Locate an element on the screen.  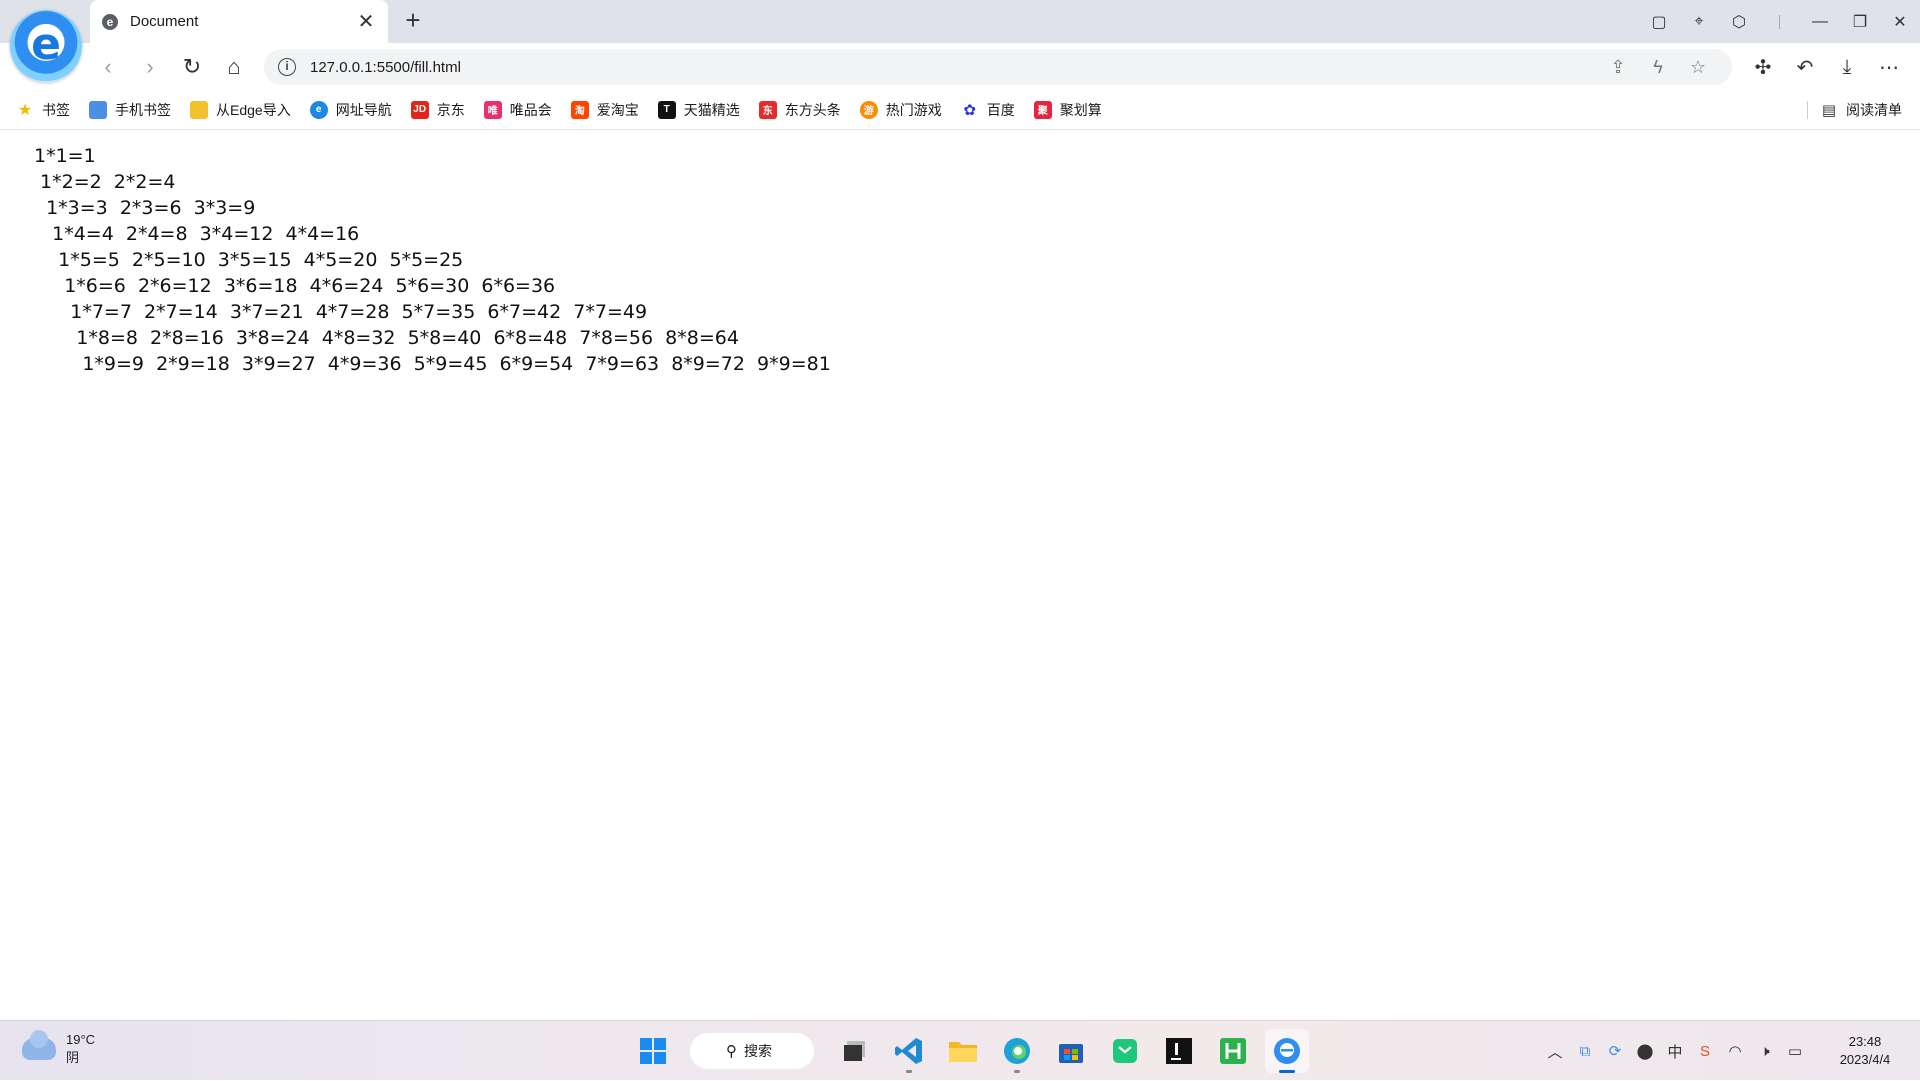
idea-app is located at coordinates (1179, 1051).